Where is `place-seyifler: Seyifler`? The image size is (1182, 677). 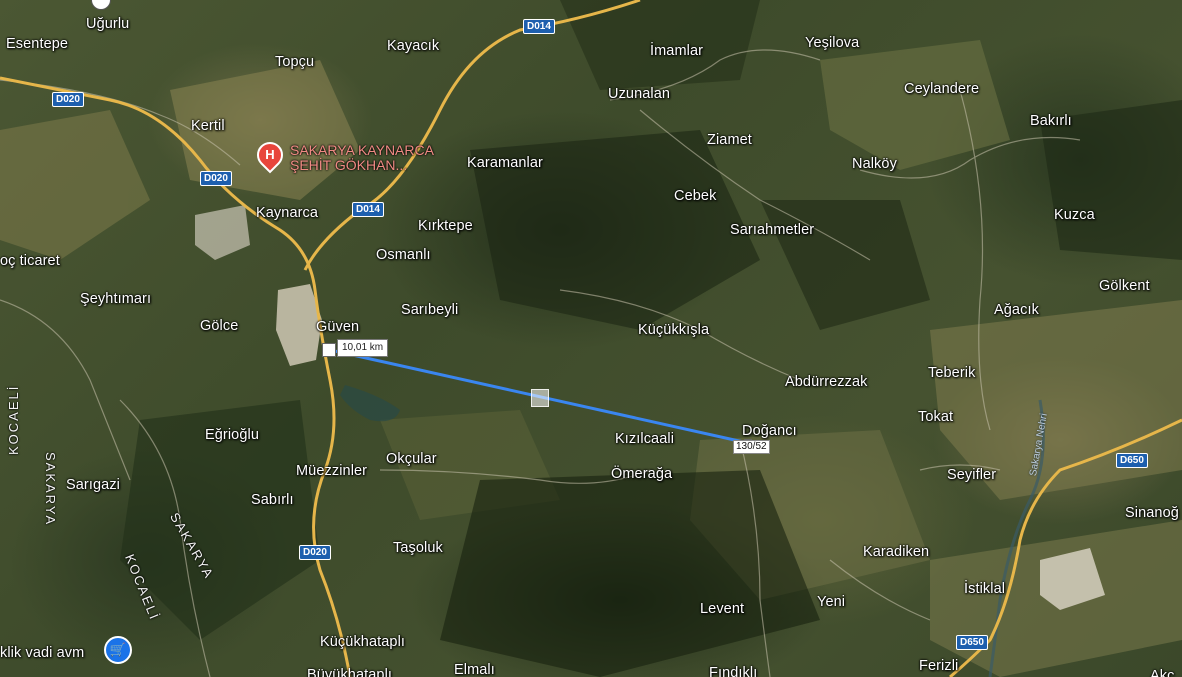
place-seyifler: Seyifler is located at coordinates (971, 475).